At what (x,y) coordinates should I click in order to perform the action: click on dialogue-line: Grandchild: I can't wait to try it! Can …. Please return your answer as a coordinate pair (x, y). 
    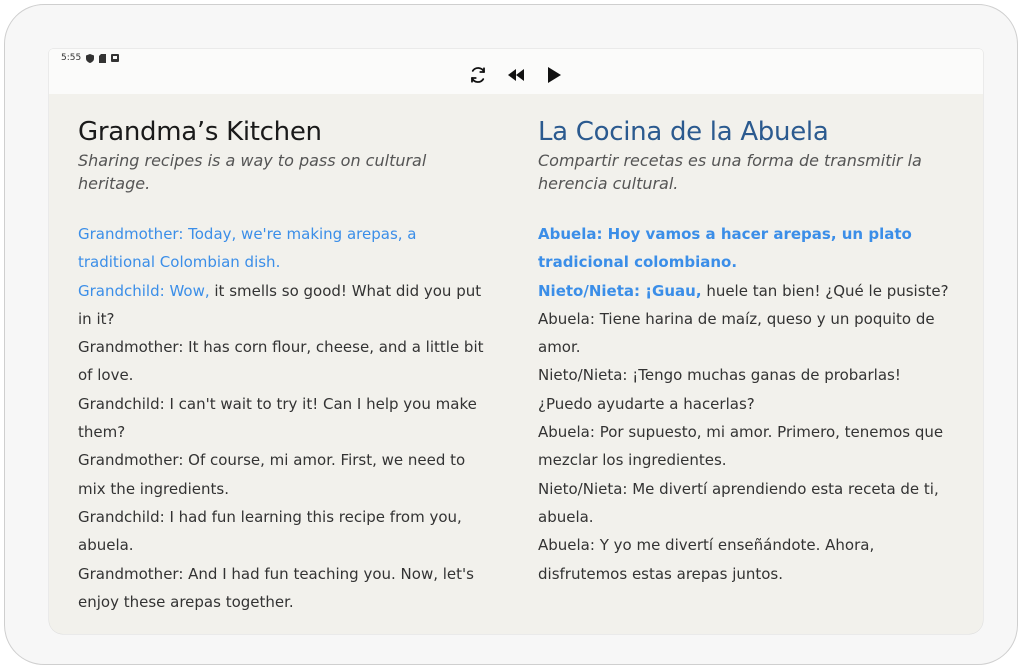
    Looking at the image, I should click on (285, 418).